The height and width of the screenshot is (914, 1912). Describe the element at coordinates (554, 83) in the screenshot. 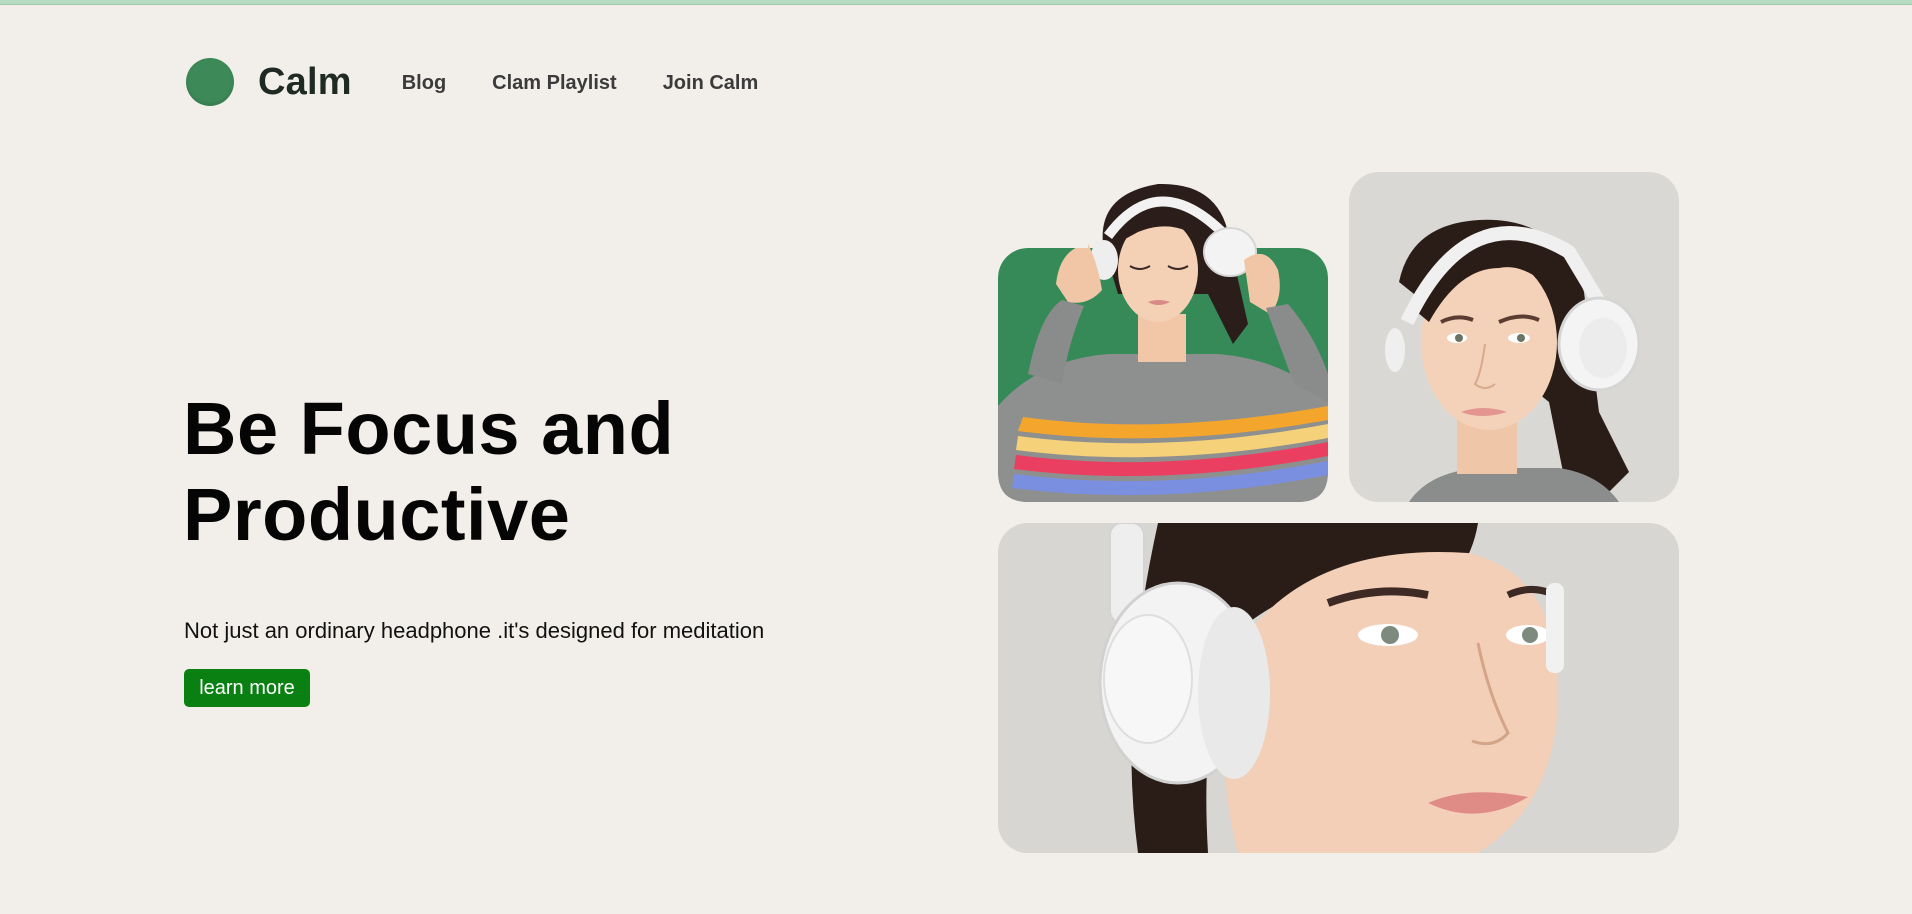

I see `nav-link-playlist: Clam Playlist` at that location.